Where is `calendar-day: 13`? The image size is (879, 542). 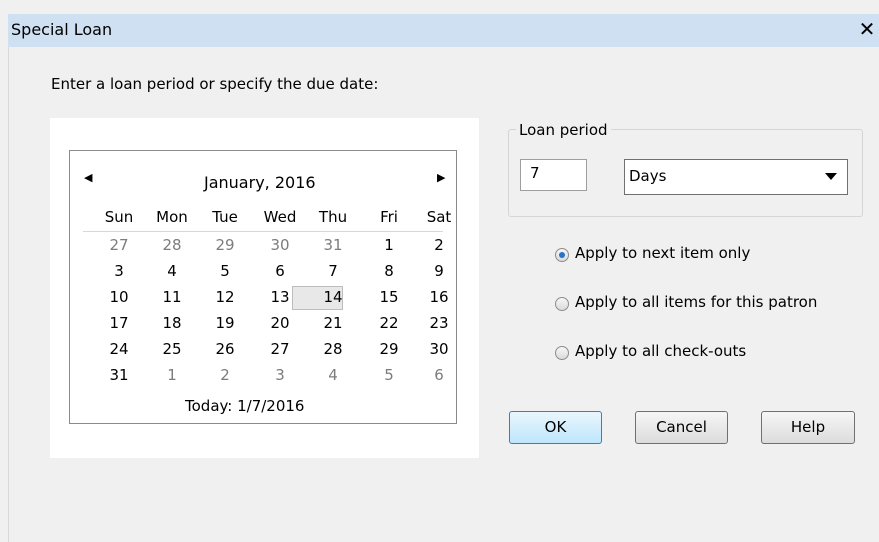
calendar-day: 13 is located at coordinates (280, 297).